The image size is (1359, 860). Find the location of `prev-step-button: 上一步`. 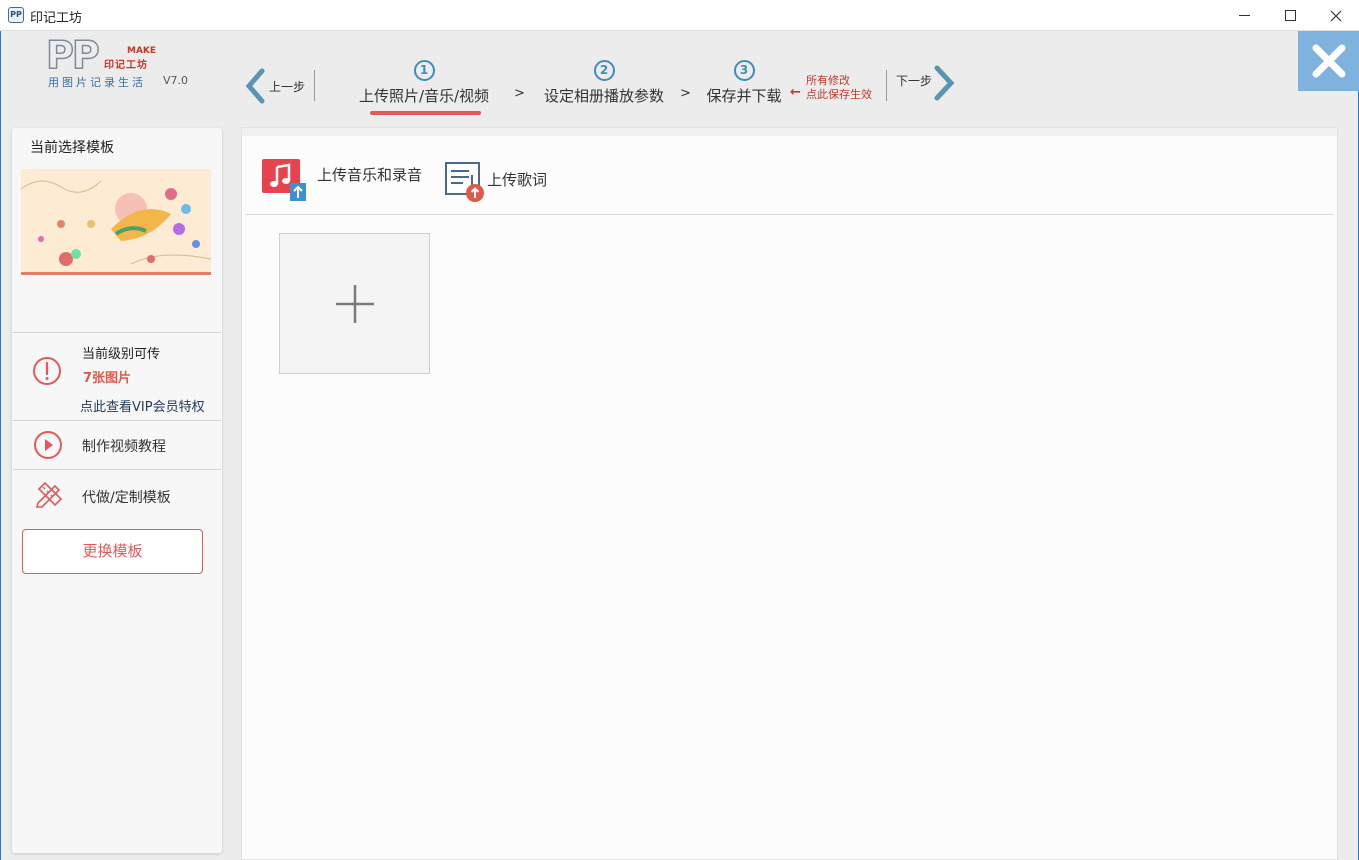

prev-step-button: 上一步 is located at coordinates (277, 86).